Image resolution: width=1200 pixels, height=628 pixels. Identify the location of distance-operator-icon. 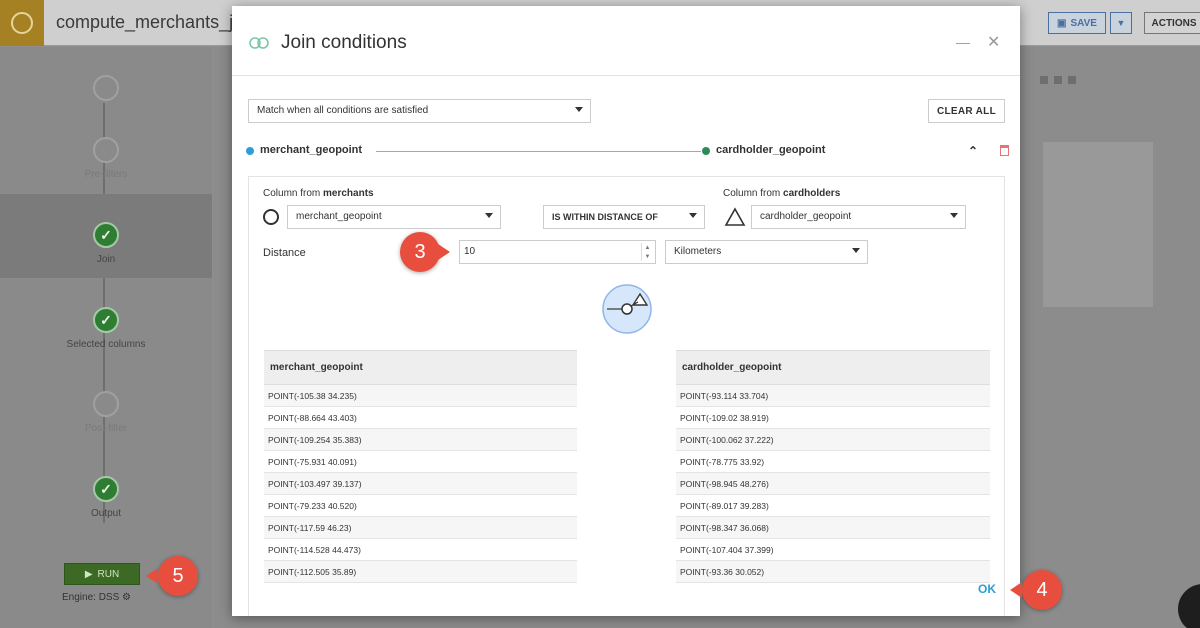
(627, 309).